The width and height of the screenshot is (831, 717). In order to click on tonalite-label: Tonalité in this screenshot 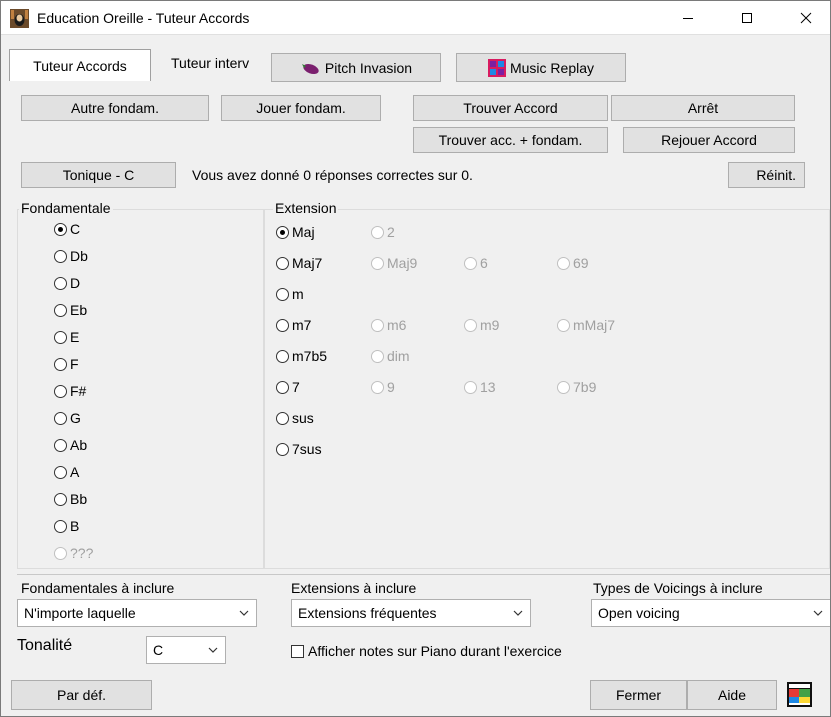, I will do `click(45, 645)`.